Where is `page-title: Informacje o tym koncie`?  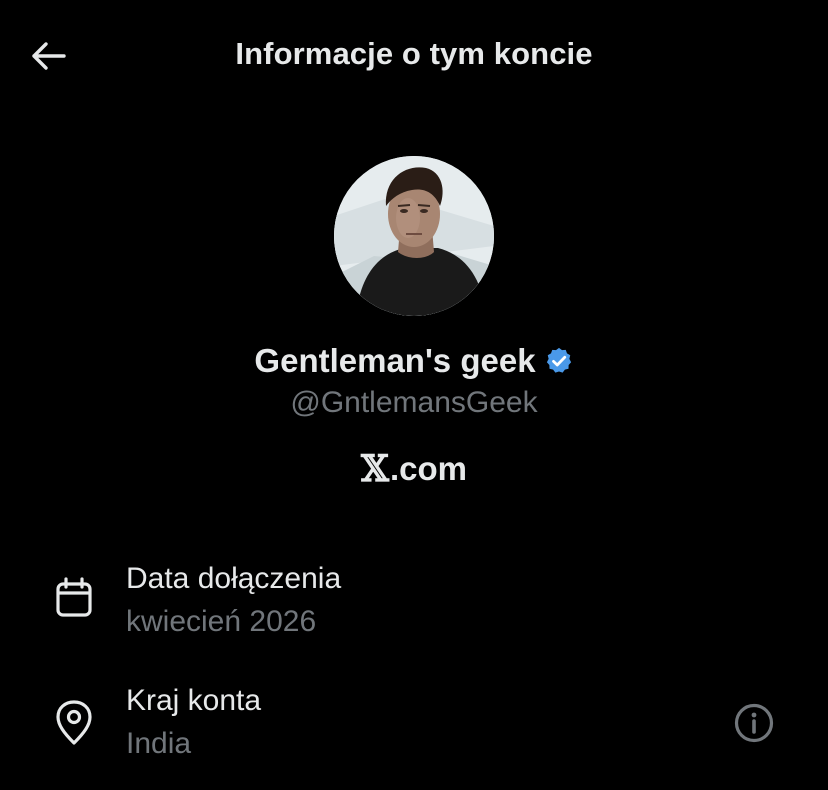 page-title: Informacje o tym koncie is located at coordinates (414, 53).